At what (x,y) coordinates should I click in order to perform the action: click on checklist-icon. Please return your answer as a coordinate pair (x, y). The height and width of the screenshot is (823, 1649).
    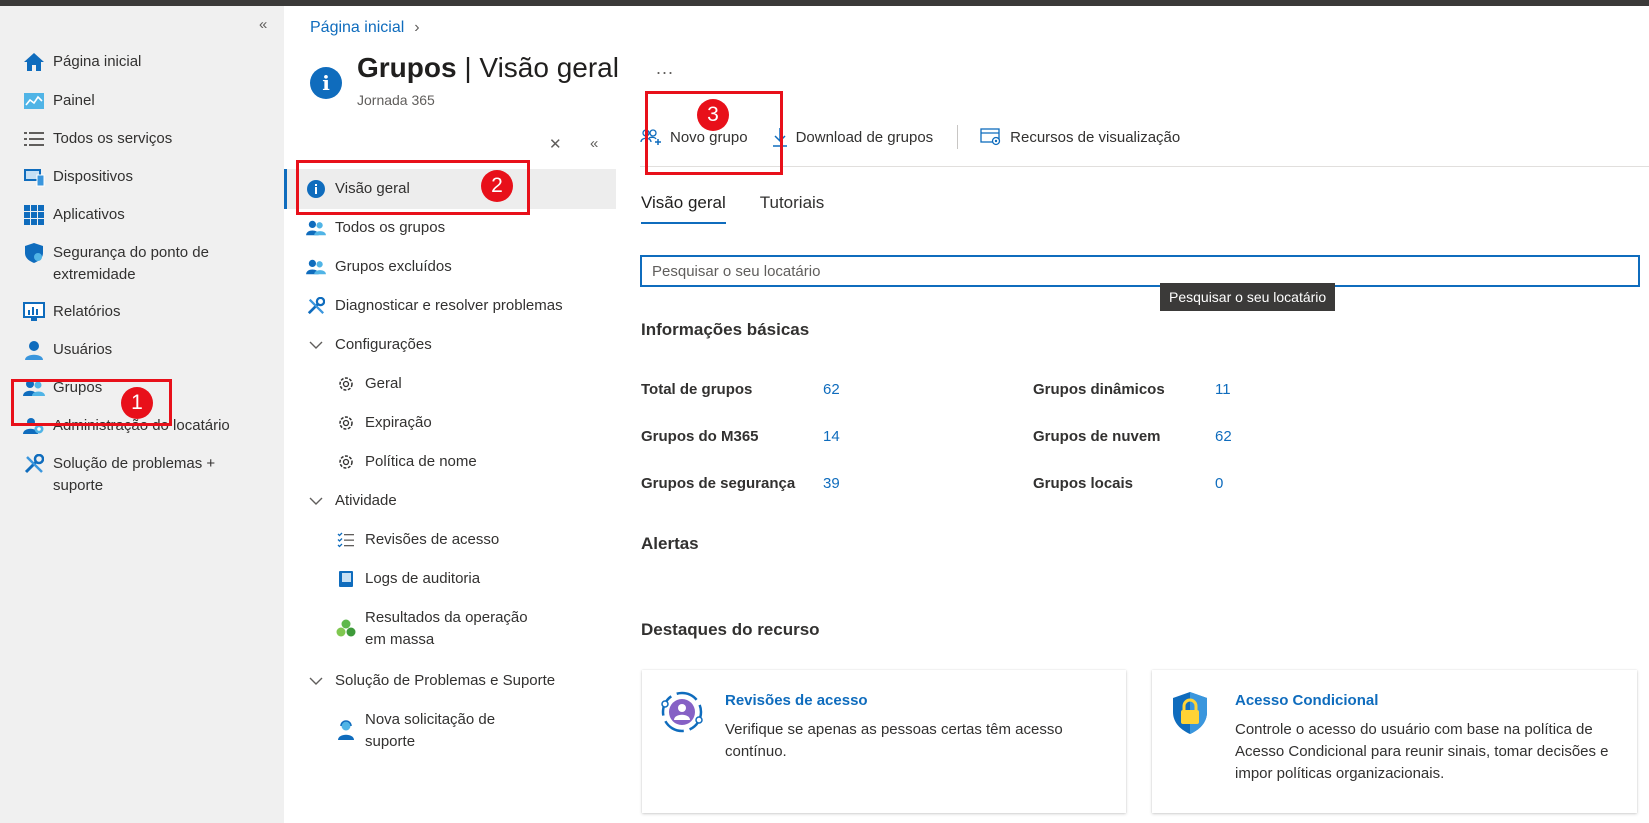
    Looking at the image, I should click on (346, 540).